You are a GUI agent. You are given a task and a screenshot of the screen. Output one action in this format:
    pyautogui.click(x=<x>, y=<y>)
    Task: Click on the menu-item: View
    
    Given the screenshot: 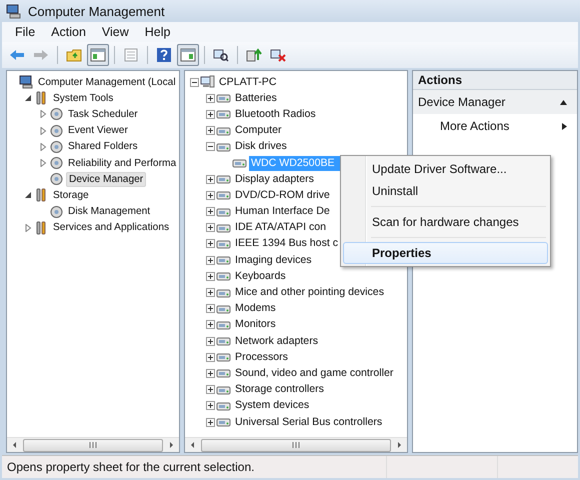 What is the action you would take?
    pyautogui.click(x=115, y=32)
    